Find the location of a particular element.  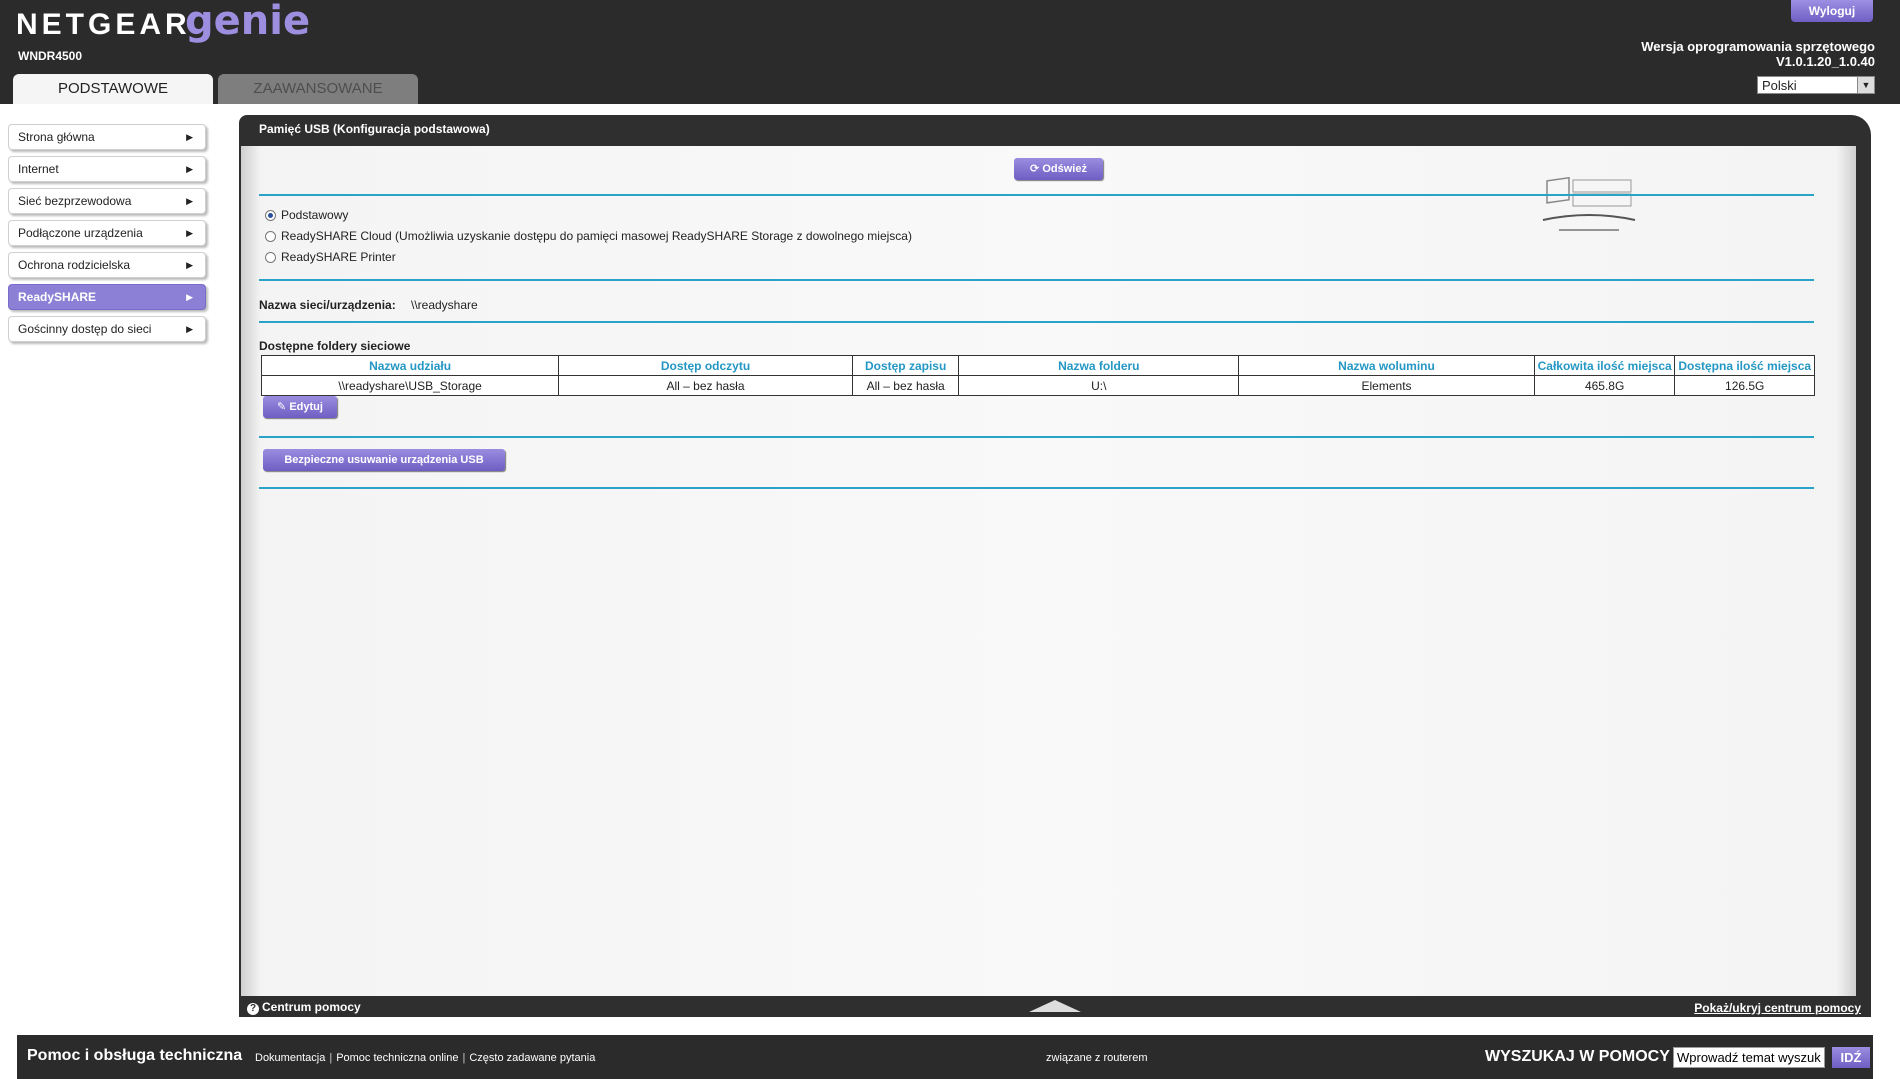

edit-button: ✎ Edytuj is located at coordinates (300, 407).